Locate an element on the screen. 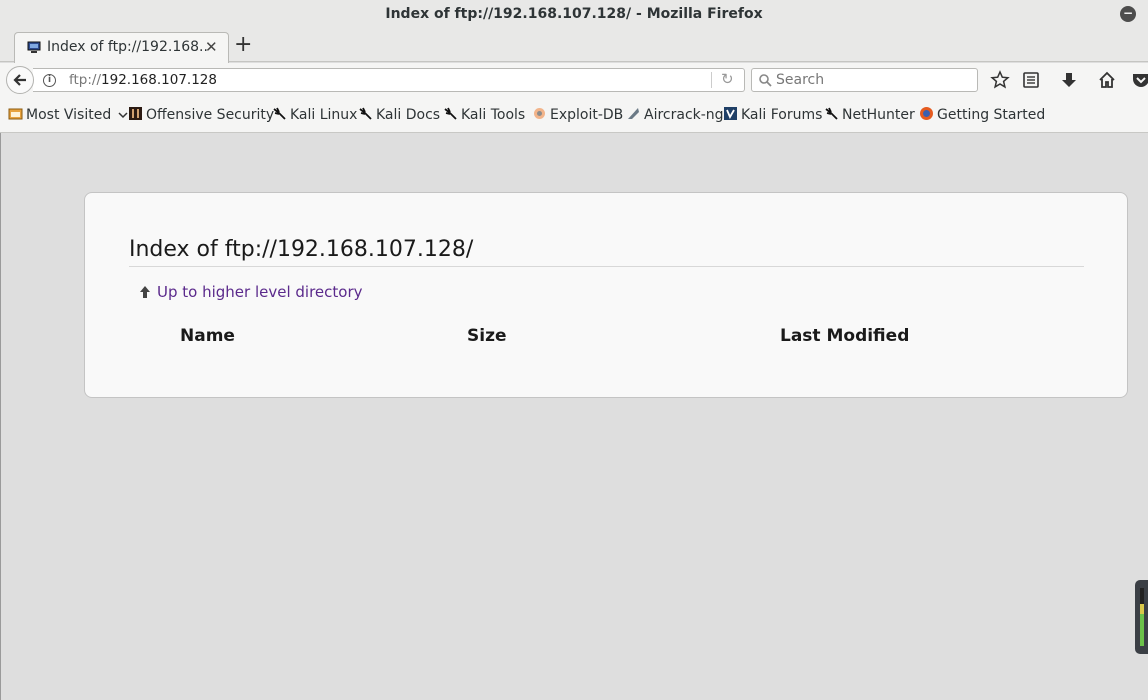  column-header-last-modified: Last Modified is located at coordinates (844, 336).